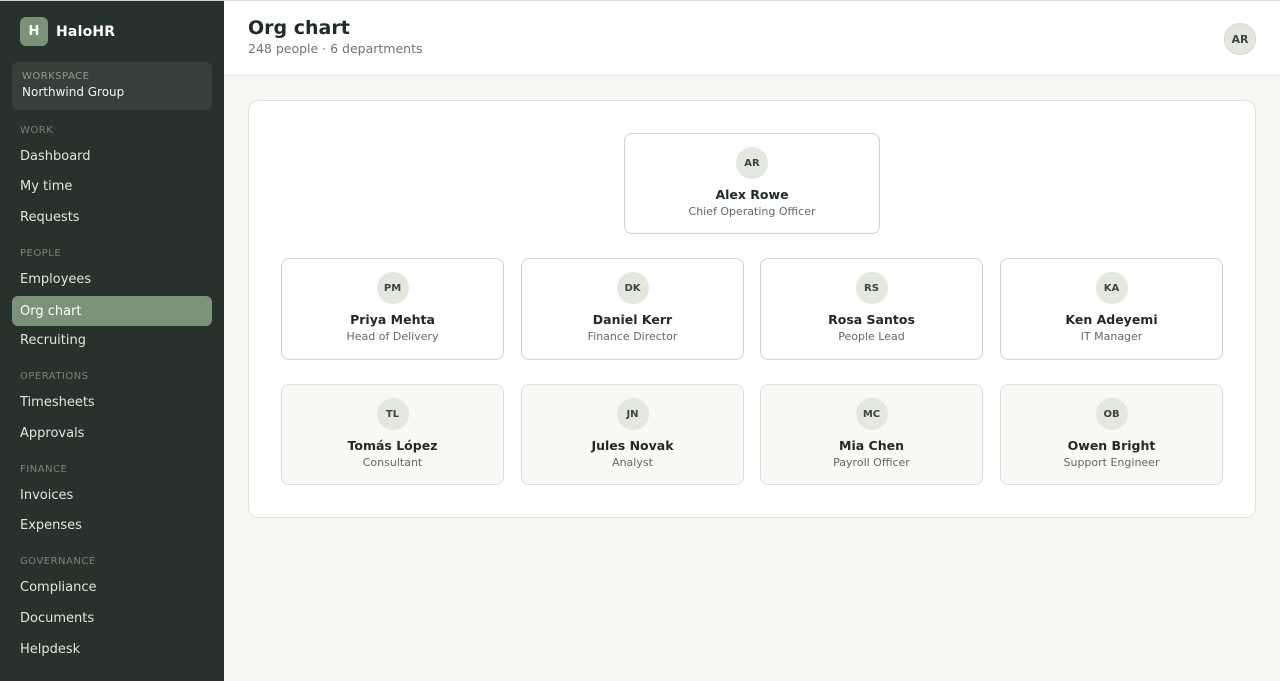 The height and width of the screenshot is (681, 1280). What do you see at coordinates (112, 495) in the screenshot?
I see `sidebar-item-invoices: Invoices` at bounding box center [112, 495].